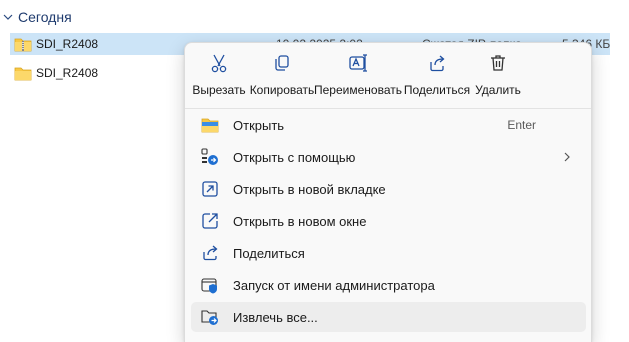 This screenshot has height=342, width=629. I want to click on toolbar-divider, so click(388, 108).